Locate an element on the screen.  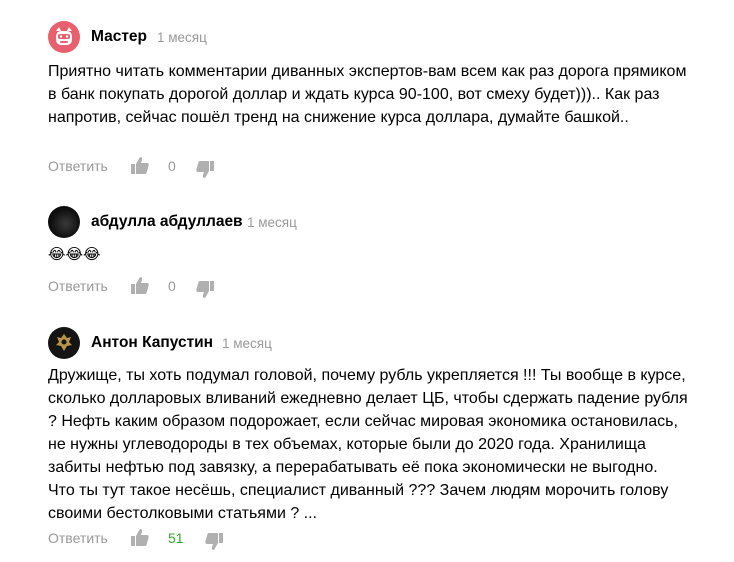
like-count: 51 is located at coordinates (176, 538).